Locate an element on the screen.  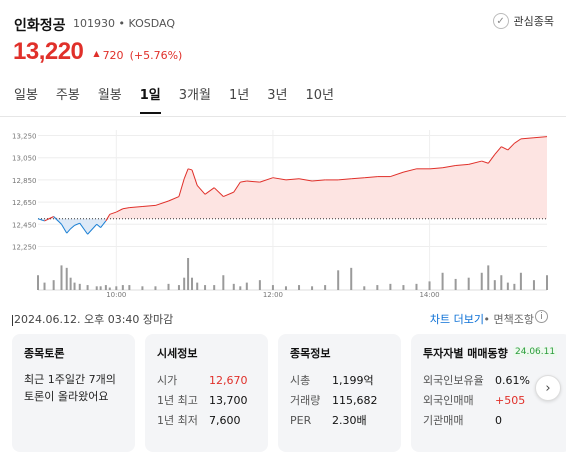
chart-more-link: 차트 더보기 is located at coordinates (457, 319).